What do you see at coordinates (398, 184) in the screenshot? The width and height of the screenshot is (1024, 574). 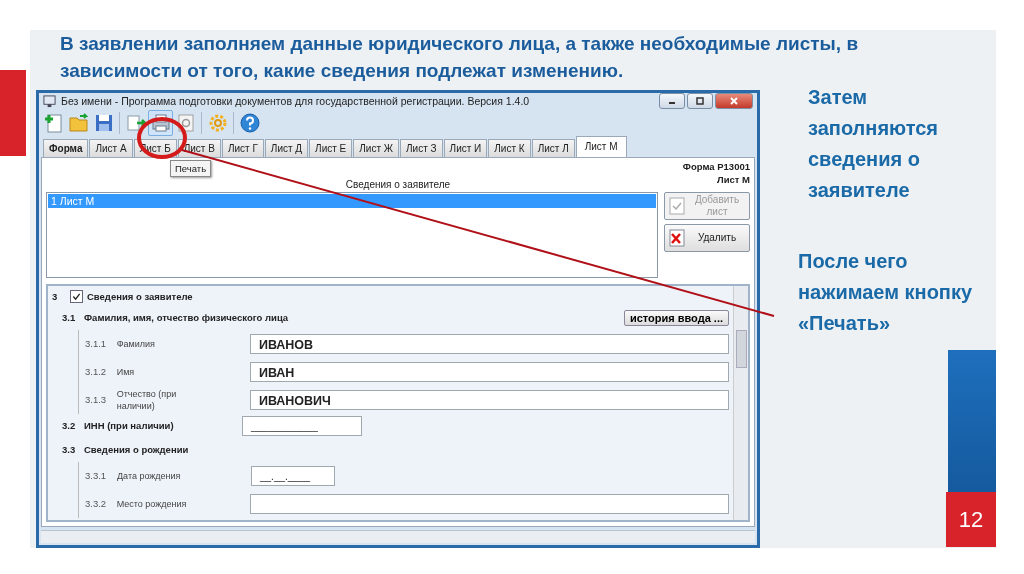 I see `section-title: Сведения о заявителе` at bounding box center [398, 184].